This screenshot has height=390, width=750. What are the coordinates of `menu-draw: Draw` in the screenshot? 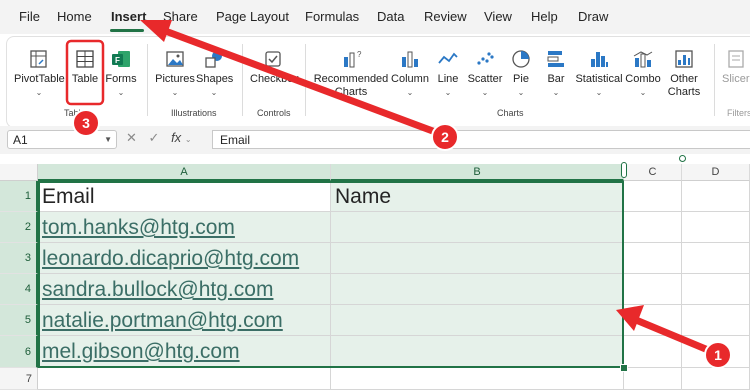 It's located at (593, 16).